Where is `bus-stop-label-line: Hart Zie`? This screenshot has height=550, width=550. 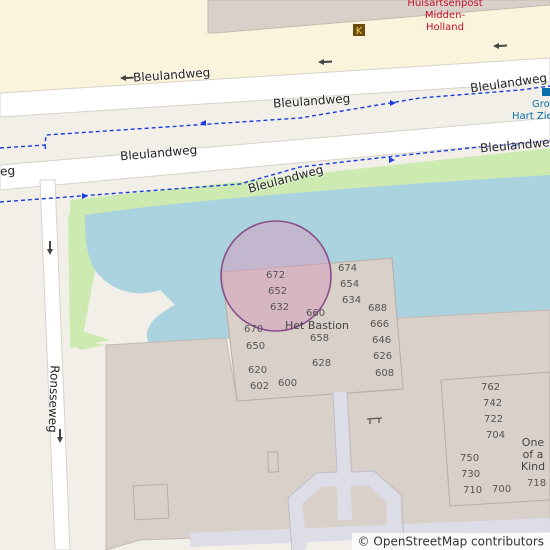 bus-stop-label-line: Hart Zie is located at coordinates (531, 116).